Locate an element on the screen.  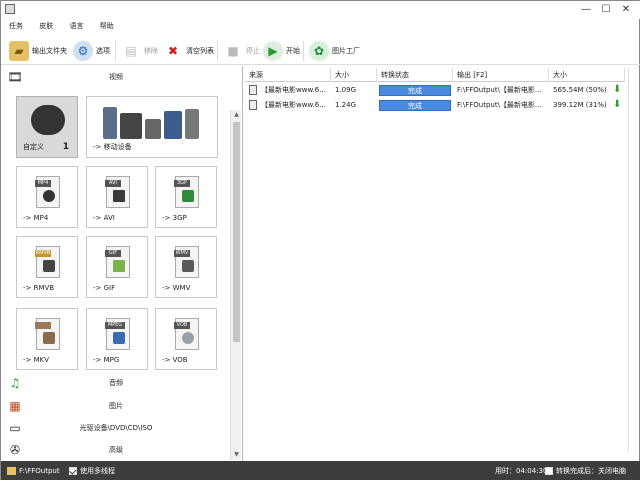
tile-3gp-label: -> 3GP is located at coordinates (174, 218).